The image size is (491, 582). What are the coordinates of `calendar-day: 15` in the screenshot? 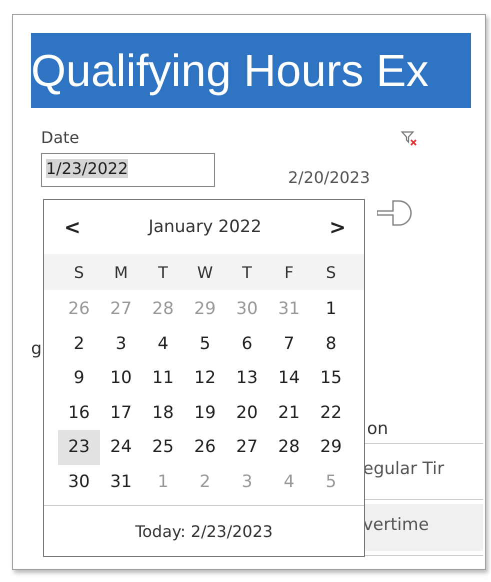 It's located at (331, 378).